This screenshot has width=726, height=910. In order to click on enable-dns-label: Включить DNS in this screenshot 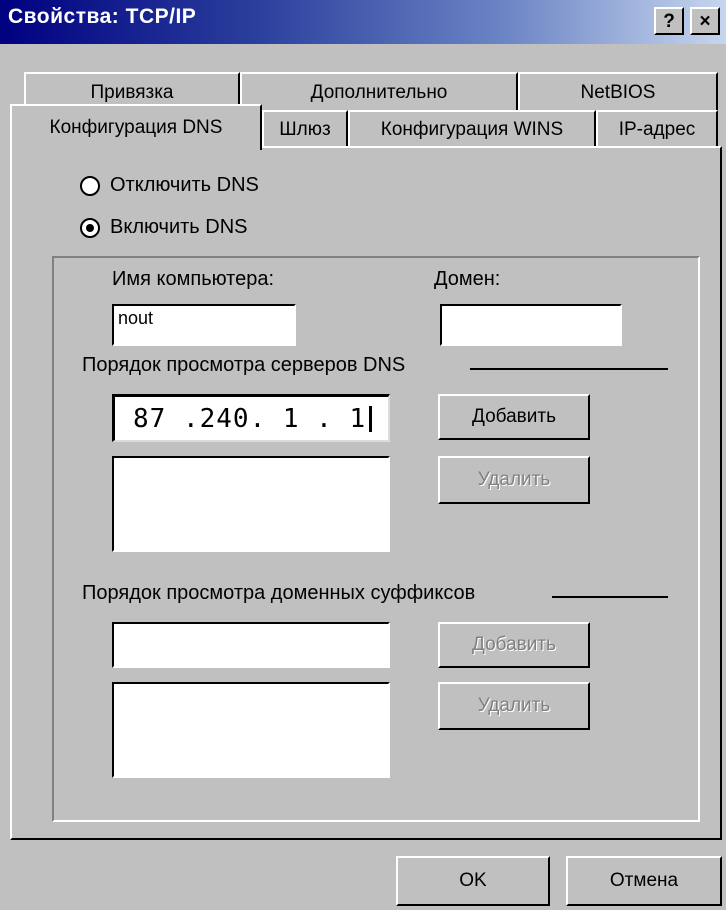, I will do `click(179, 227)`.